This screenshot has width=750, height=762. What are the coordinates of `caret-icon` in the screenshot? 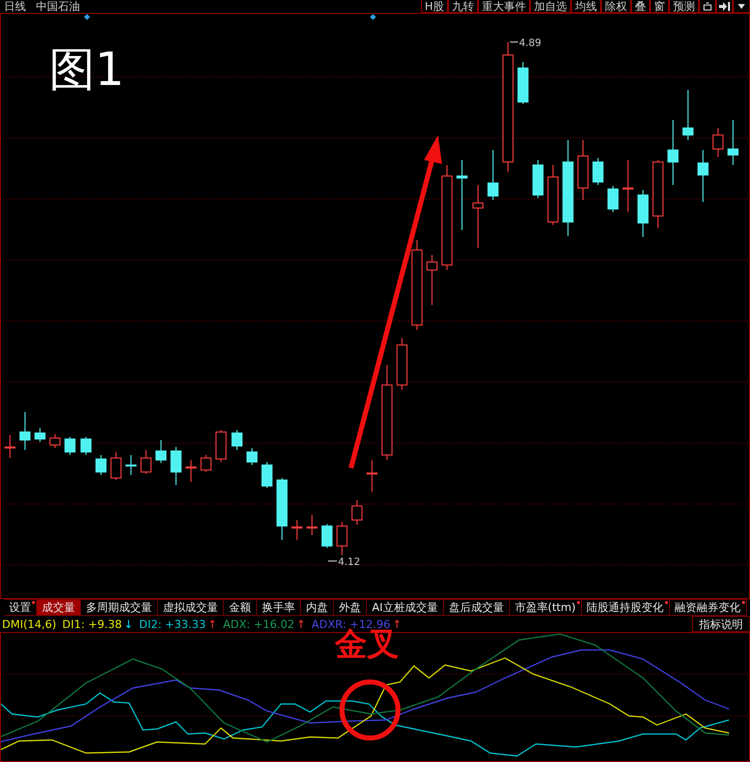 It's located at (741, 6).